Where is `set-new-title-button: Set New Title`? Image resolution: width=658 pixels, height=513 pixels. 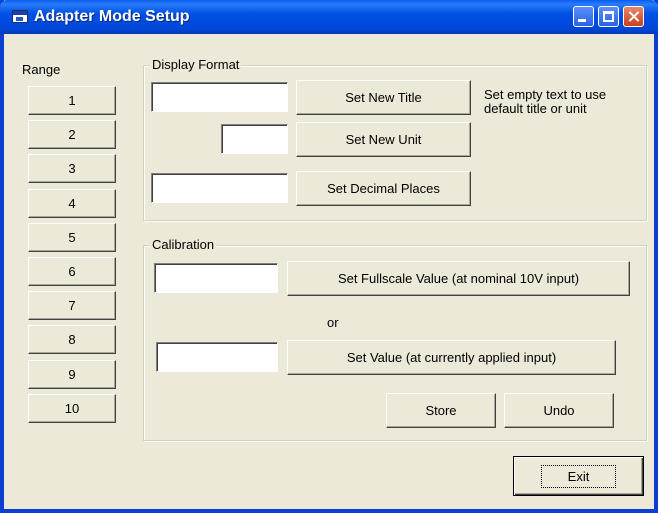 set-new-title-button: Set New Title is located at coordinates (383, 97).